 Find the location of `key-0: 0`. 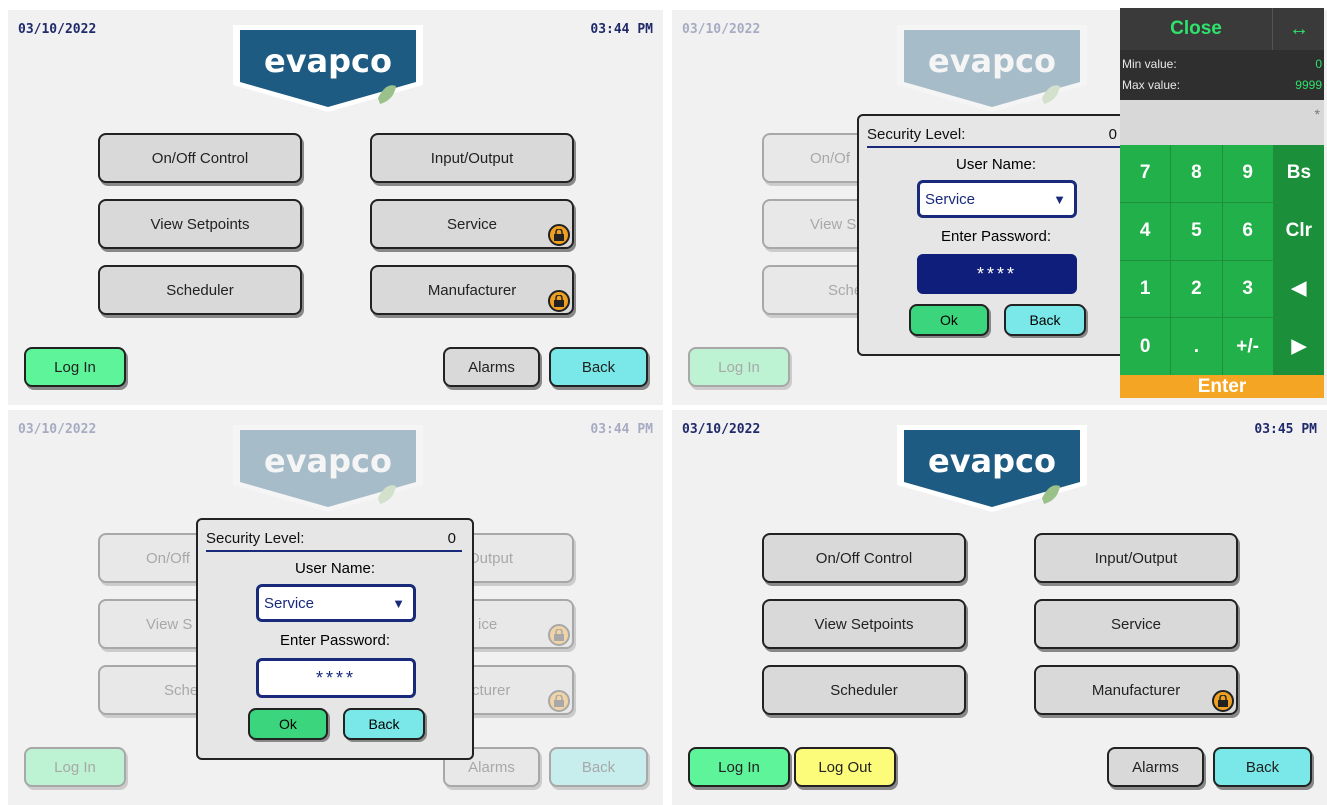

key-0: 0 is located at coordinates (1145, 346).